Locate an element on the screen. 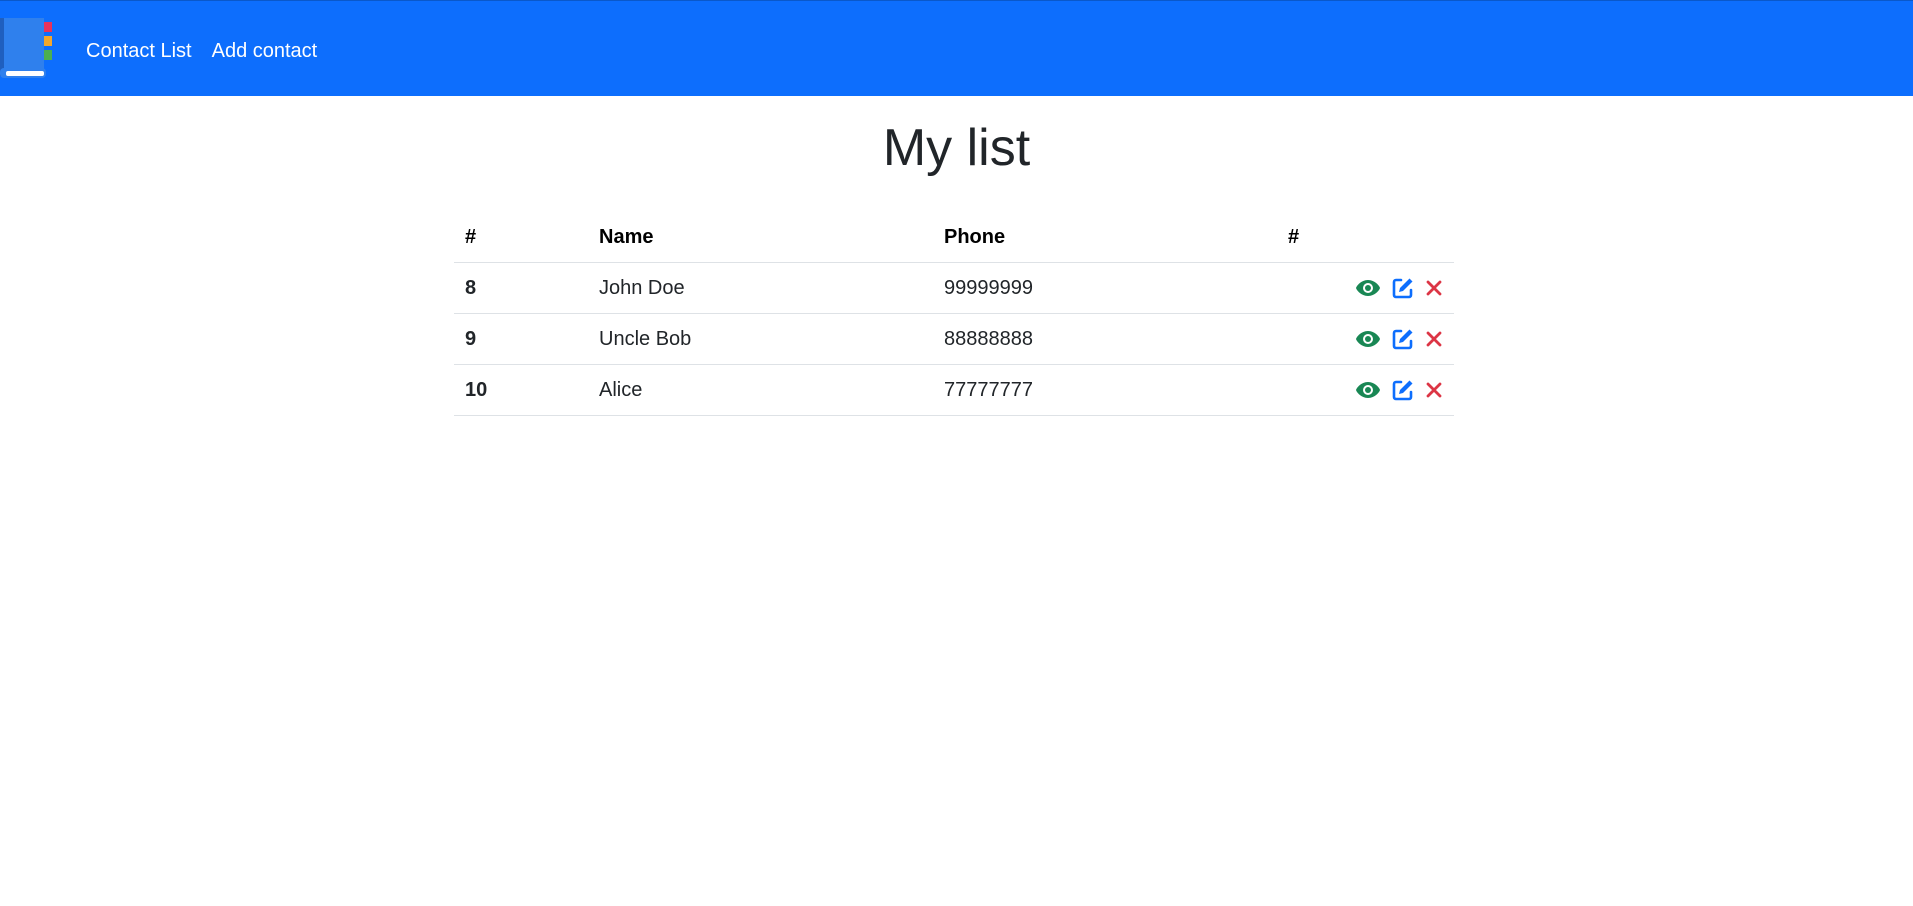 This screenshot has width=1913, height=906. nav-link-add-contact: Add contact is located at coordinates (265, 51).